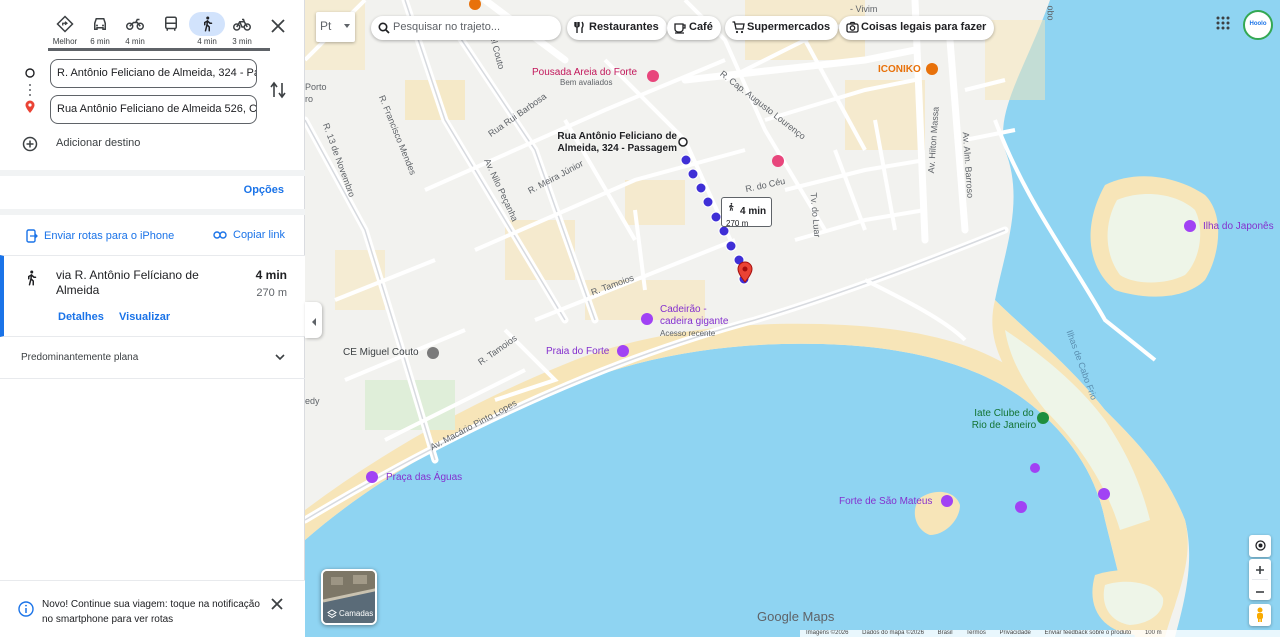 The width and height of the screenshot is (1280, 637). Describe the element at coordinates (349, 597) in the screenshot. I see `layers-button: Camadas` at that location.